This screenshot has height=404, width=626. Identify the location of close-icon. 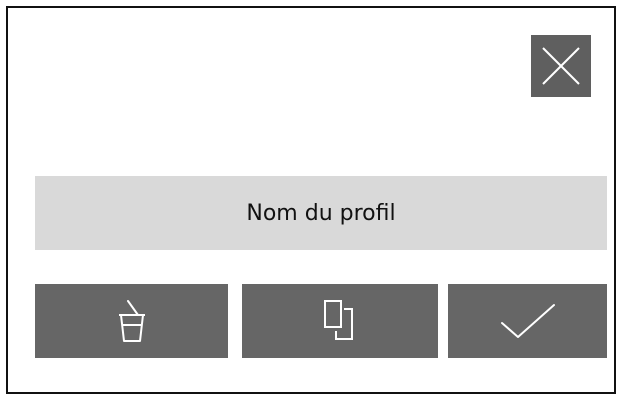
(561, 66).